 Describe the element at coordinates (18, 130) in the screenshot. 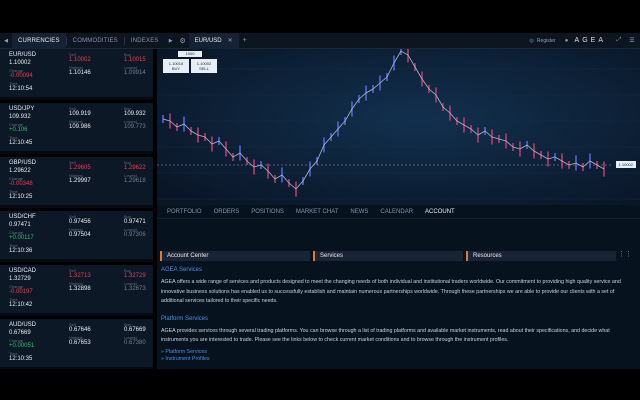

I see `instrument-change: +0.106` at that location.